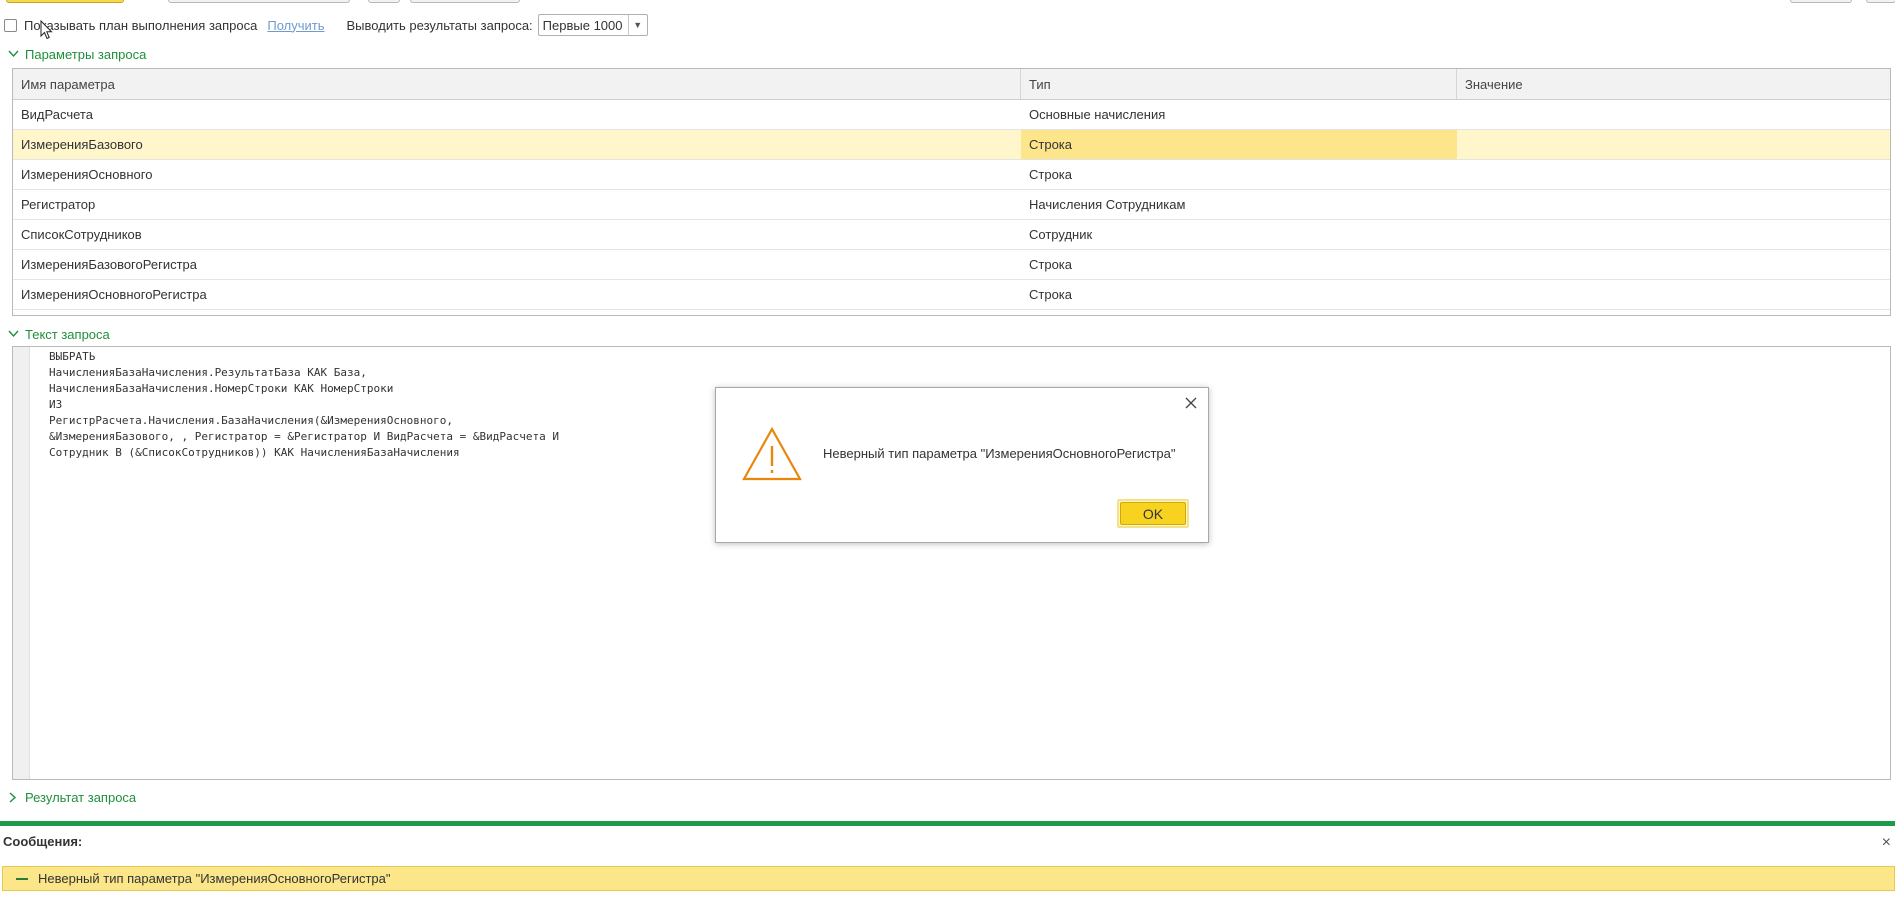 The height and width of the screenshot is (899, 1895). Describe the element at coordinates (951, 205) in the screenshot. I see `table-row: Регистратор Начисления Сотрудникам` at that location.